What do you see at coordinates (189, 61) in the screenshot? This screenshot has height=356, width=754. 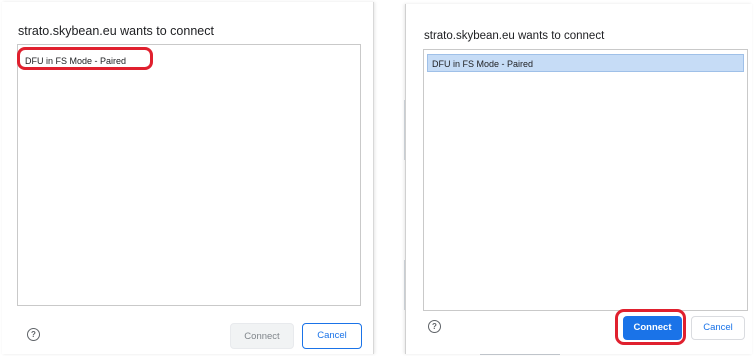 I see `device-item-dfu: DFU in FS Mode - Paired` at bounding box center [189, 61].